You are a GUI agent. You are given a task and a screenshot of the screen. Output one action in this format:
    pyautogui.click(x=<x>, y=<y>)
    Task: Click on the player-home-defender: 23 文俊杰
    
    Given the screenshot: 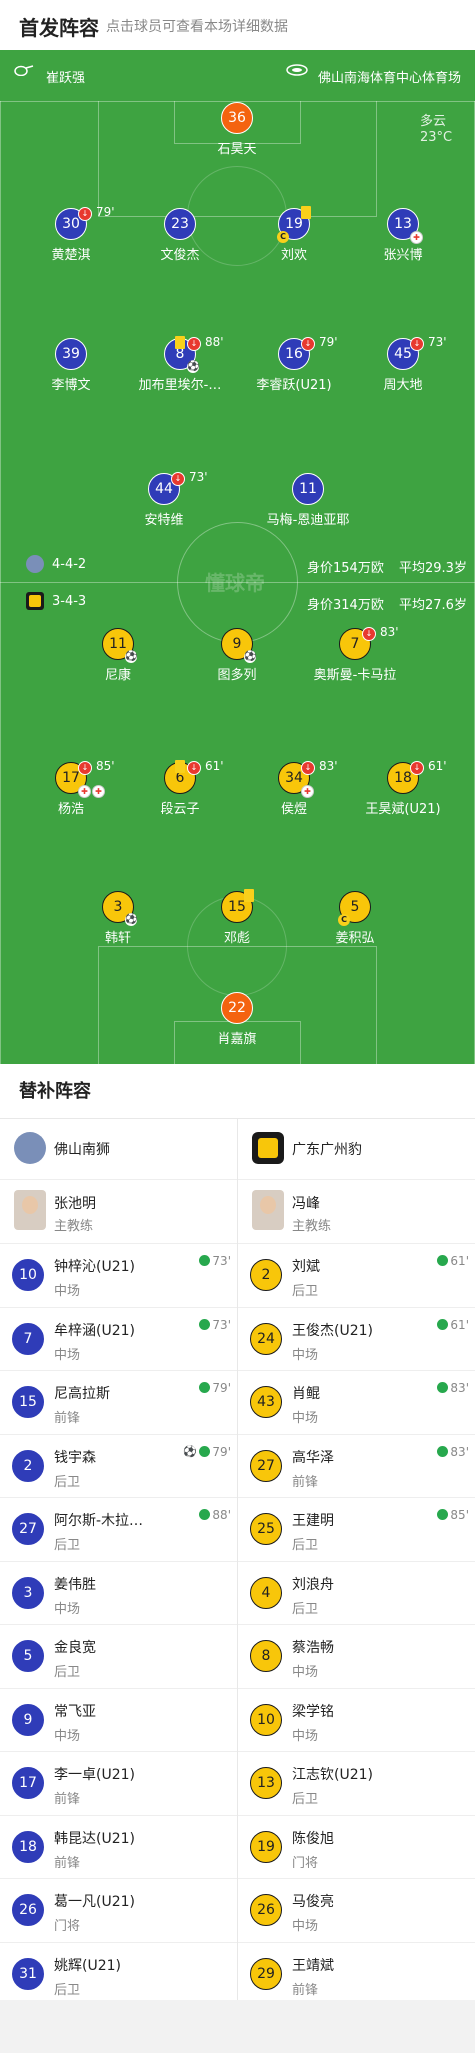 What is the action you would take?
    pyautogui.click(x=180, y=235)
    